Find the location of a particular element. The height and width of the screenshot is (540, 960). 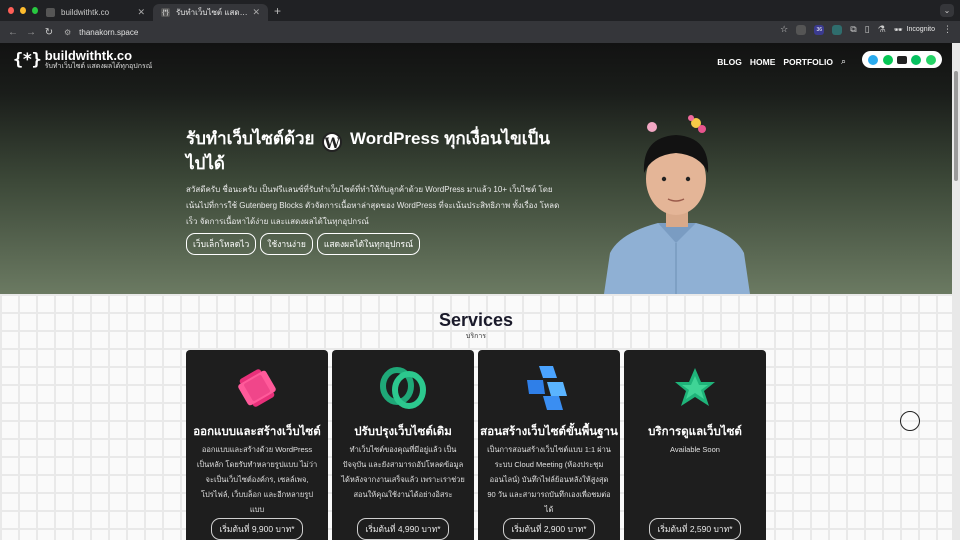

pill-fast-loading: เว็บเล็กโหลดไว is located at coordinates (221, 244).